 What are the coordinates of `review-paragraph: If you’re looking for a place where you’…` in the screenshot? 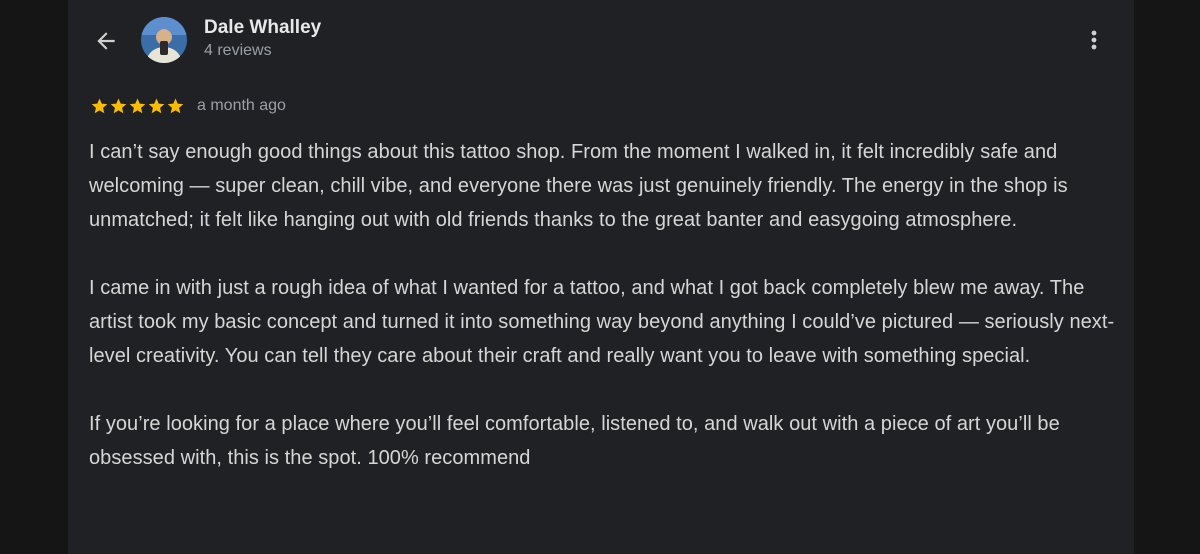 It's located at (574, 441).